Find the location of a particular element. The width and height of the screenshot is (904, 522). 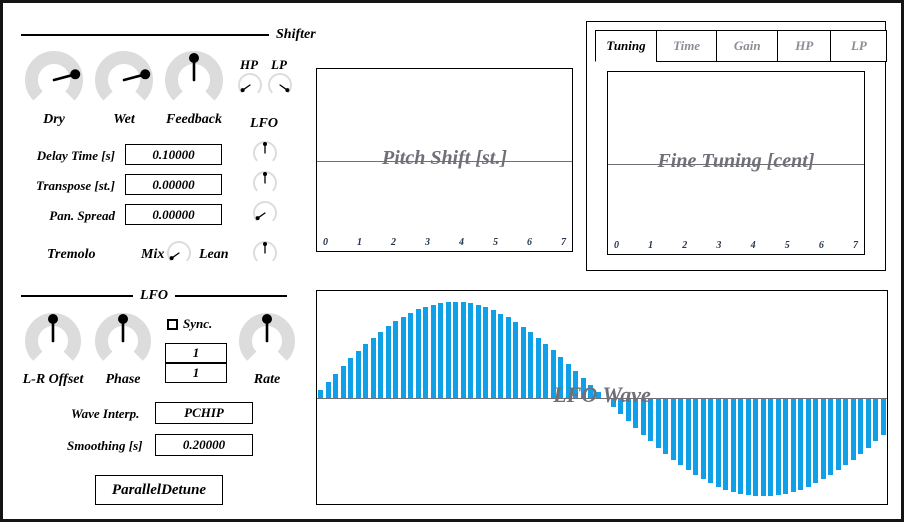

knob-feedback is located at coordinates (194, 80).